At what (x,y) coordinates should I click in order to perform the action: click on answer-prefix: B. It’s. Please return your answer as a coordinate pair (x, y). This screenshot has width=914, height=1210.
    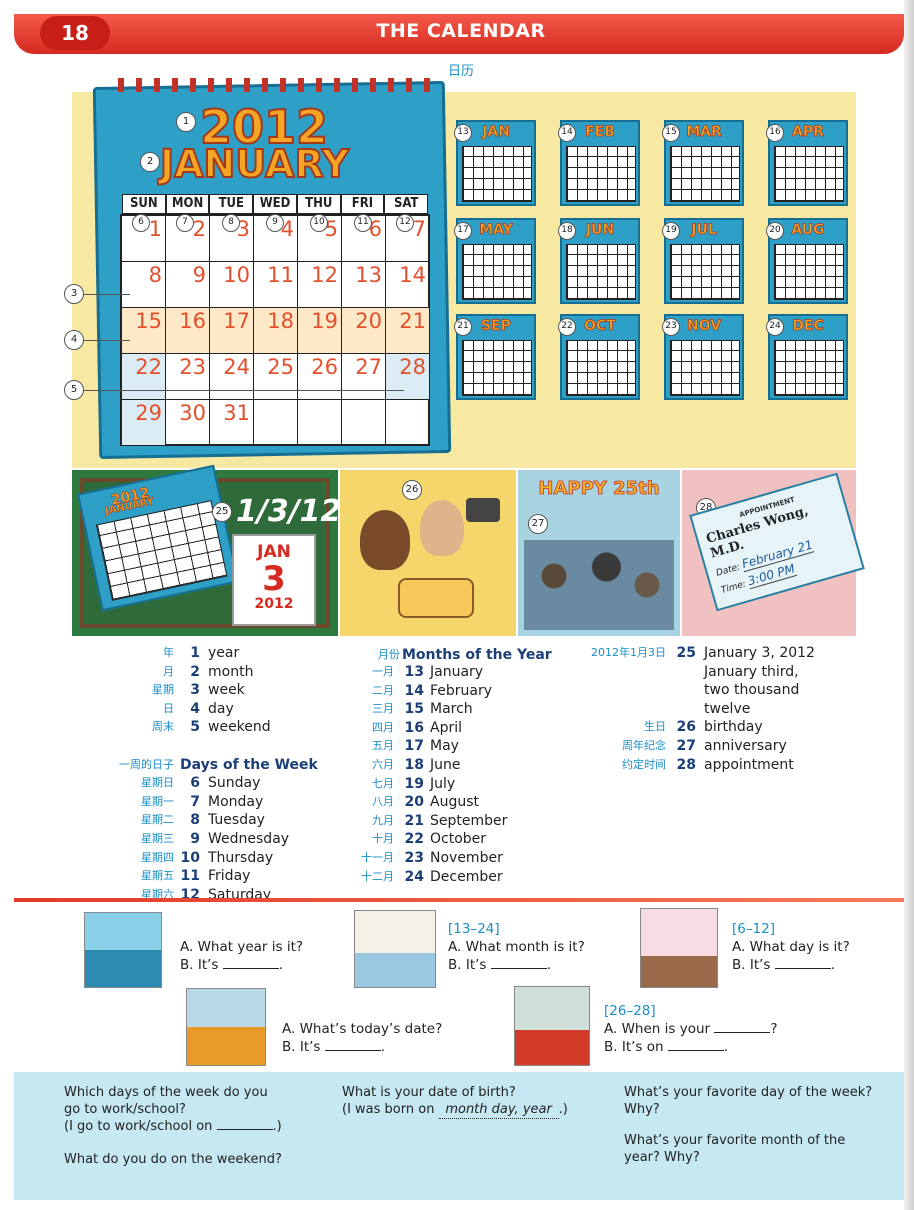
    Looking at the image, I should click on (467, 965).